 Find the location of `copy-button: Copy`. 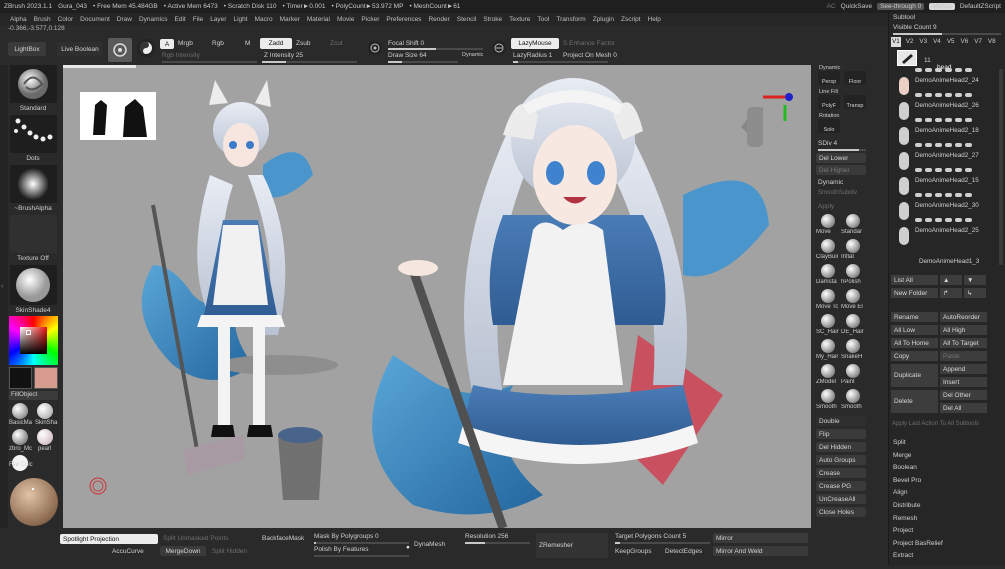

copy-button: Copy is located at coordinates (914, 356).